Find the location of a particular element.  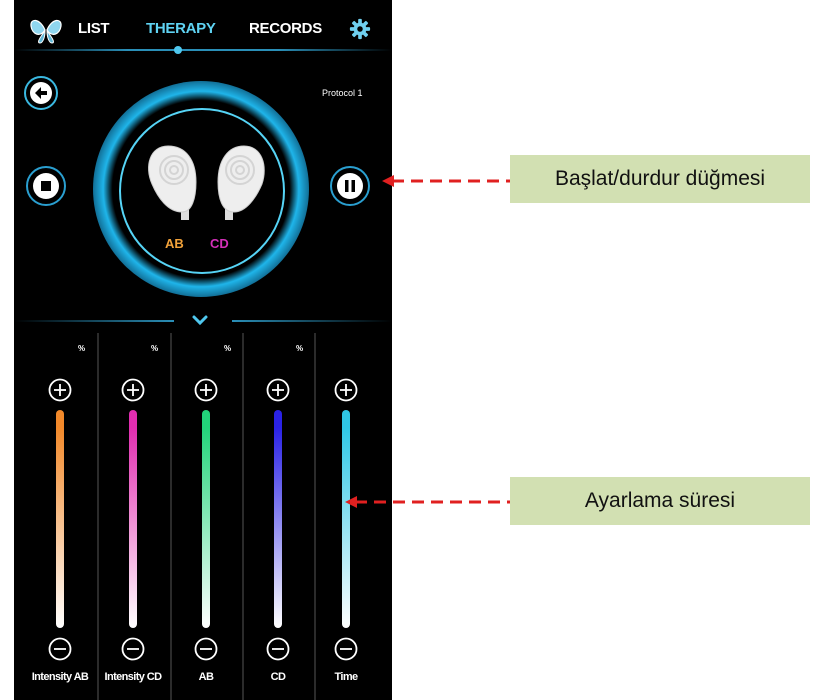

slider-label-intensity-ab: Intensity AB is located at coordinates (60, 677).